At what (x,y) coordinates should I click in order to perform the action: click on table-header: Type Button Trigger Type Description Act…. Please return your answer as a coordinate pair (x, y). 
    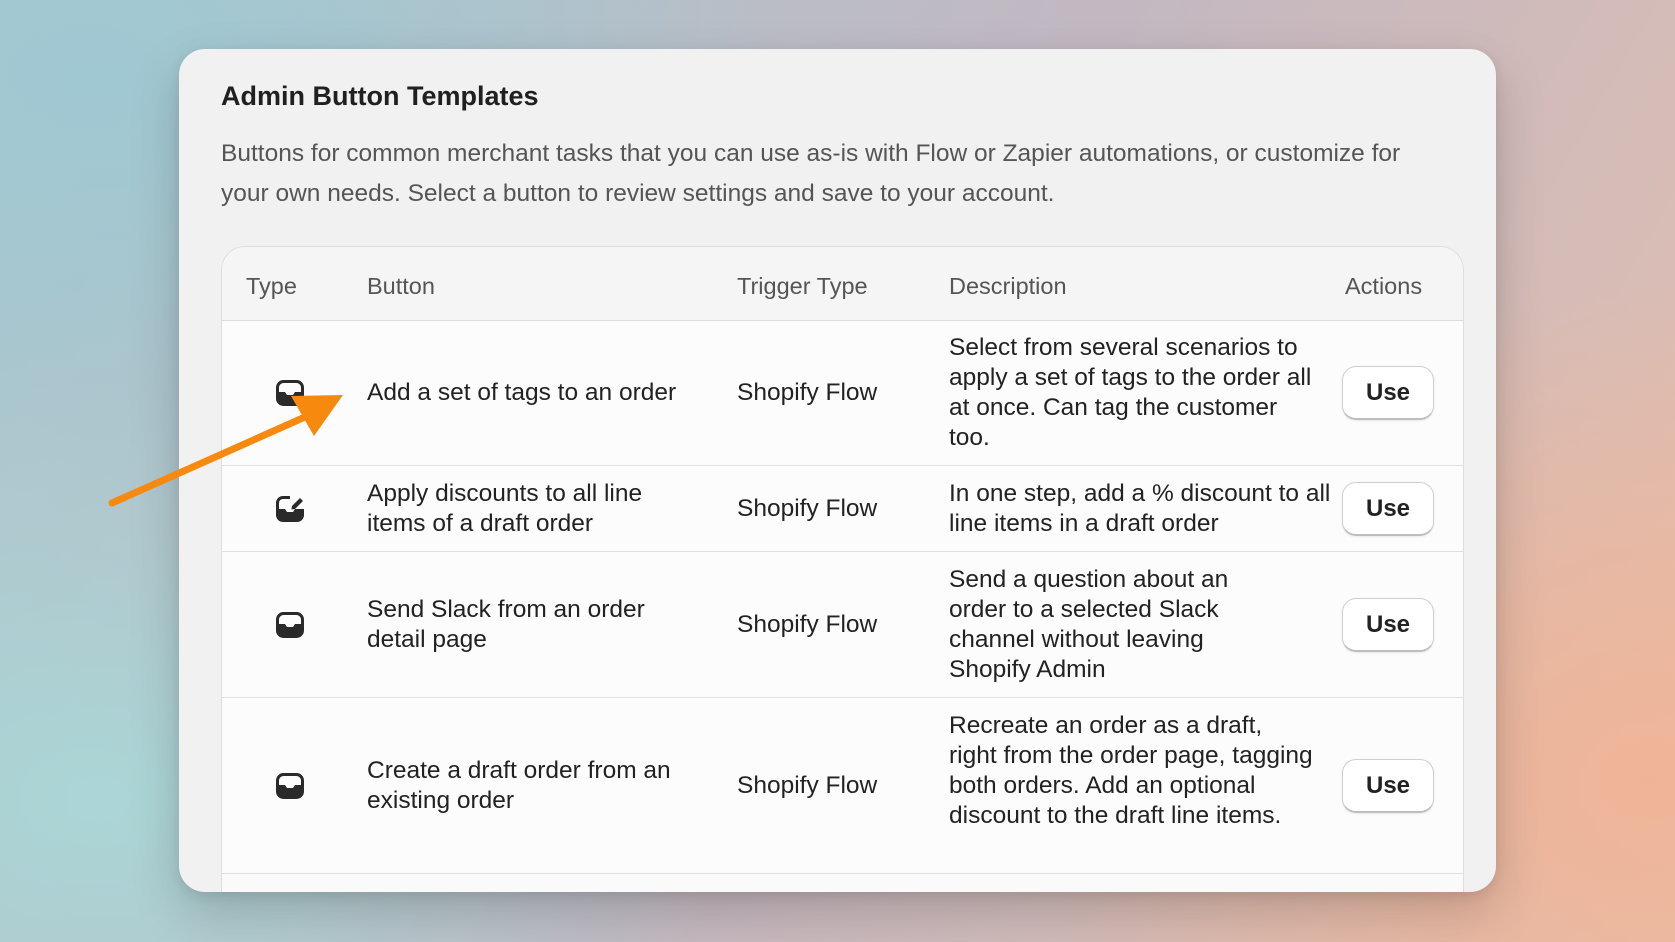
    Looking at the image, I should click on (842, 284).